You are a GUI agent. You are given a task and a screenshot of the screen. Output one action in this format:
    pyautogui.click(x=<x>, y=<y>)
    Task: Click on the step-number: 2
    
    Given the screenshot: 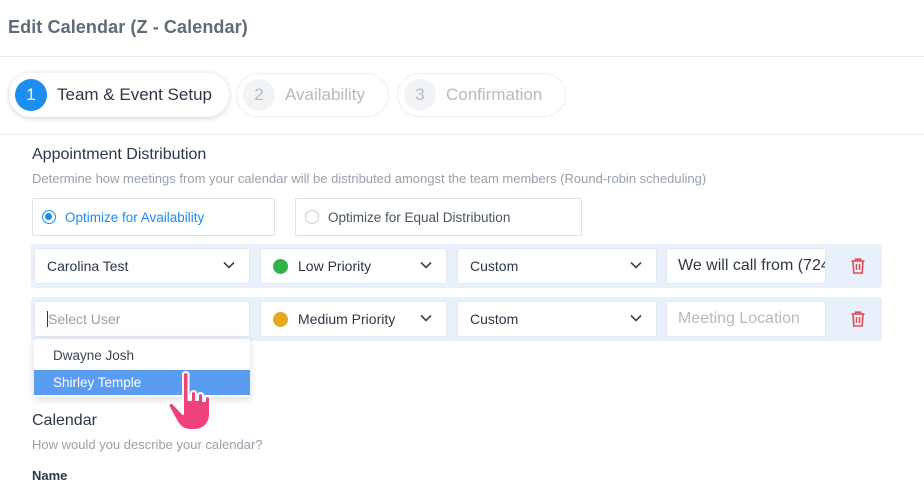 What is the action you would take?
    pyautogui.click(x=259, y=95)
    